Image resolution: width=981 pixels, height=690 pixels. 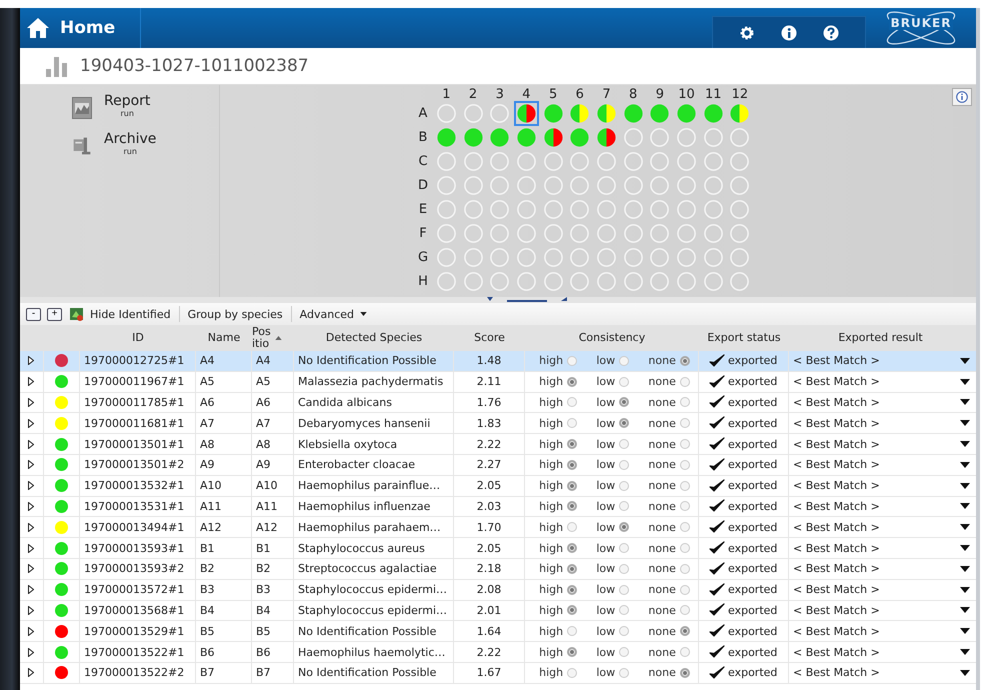 I want to click on table-row: 197000011681#1 A7 A7 Debaryomyces hansenii 1.83 high low none exported < Best Match >, so click(x=498, y=423).